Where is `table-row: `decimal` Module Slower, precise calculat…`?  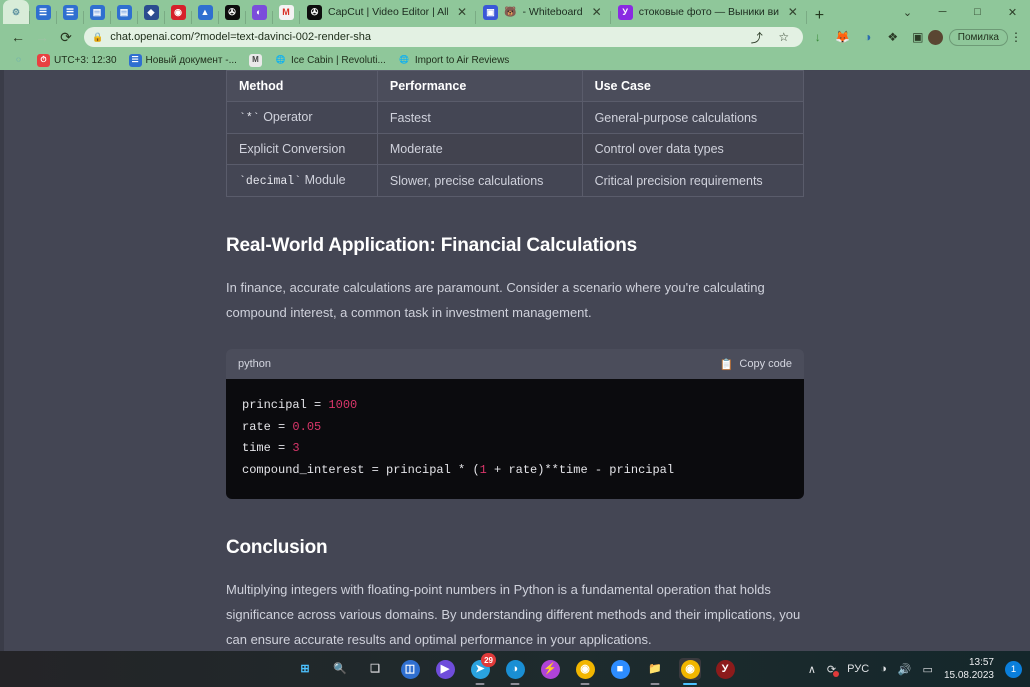
table-row: `decimal` Module Slower, precise calculat… is located at coordinates (515, 180).